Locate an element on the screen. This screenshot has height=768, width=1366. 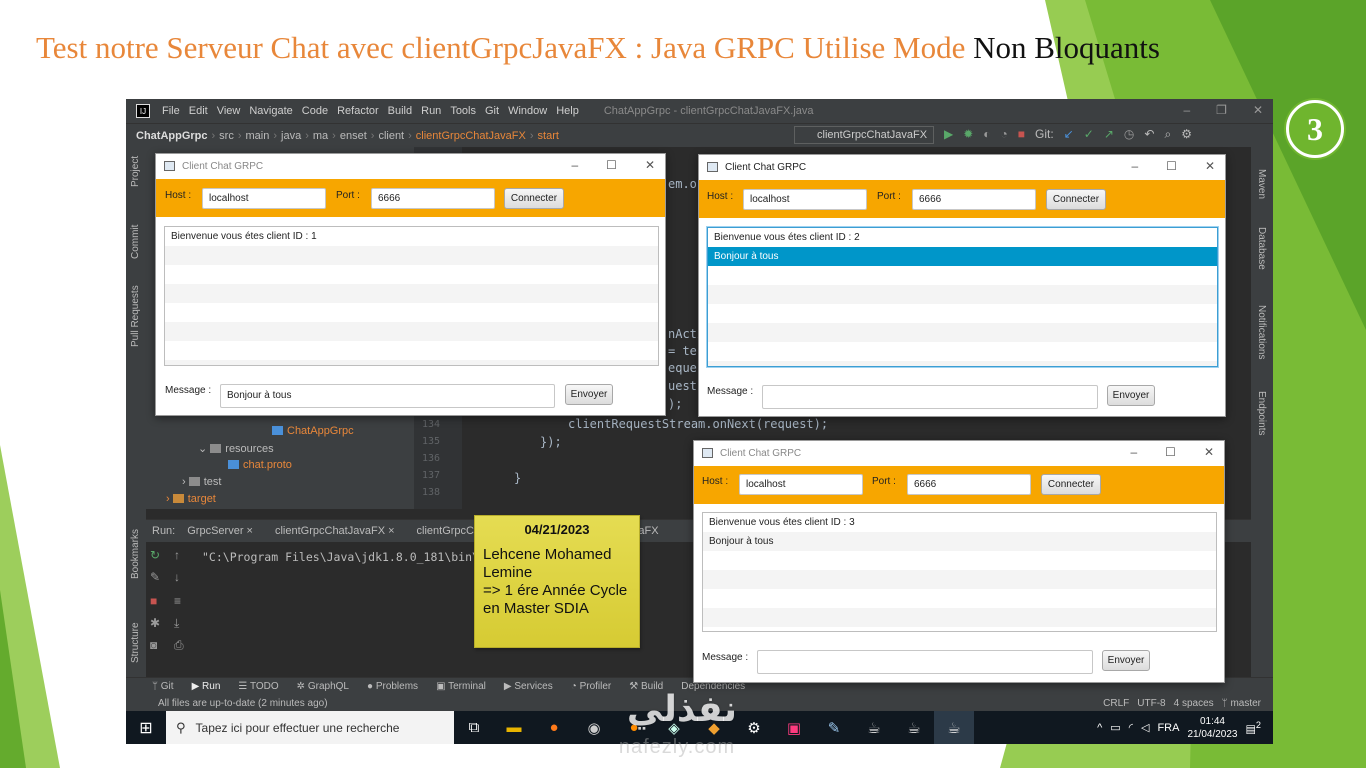
down-arrow-icon: ↓ is located at coordinates (177, 577).